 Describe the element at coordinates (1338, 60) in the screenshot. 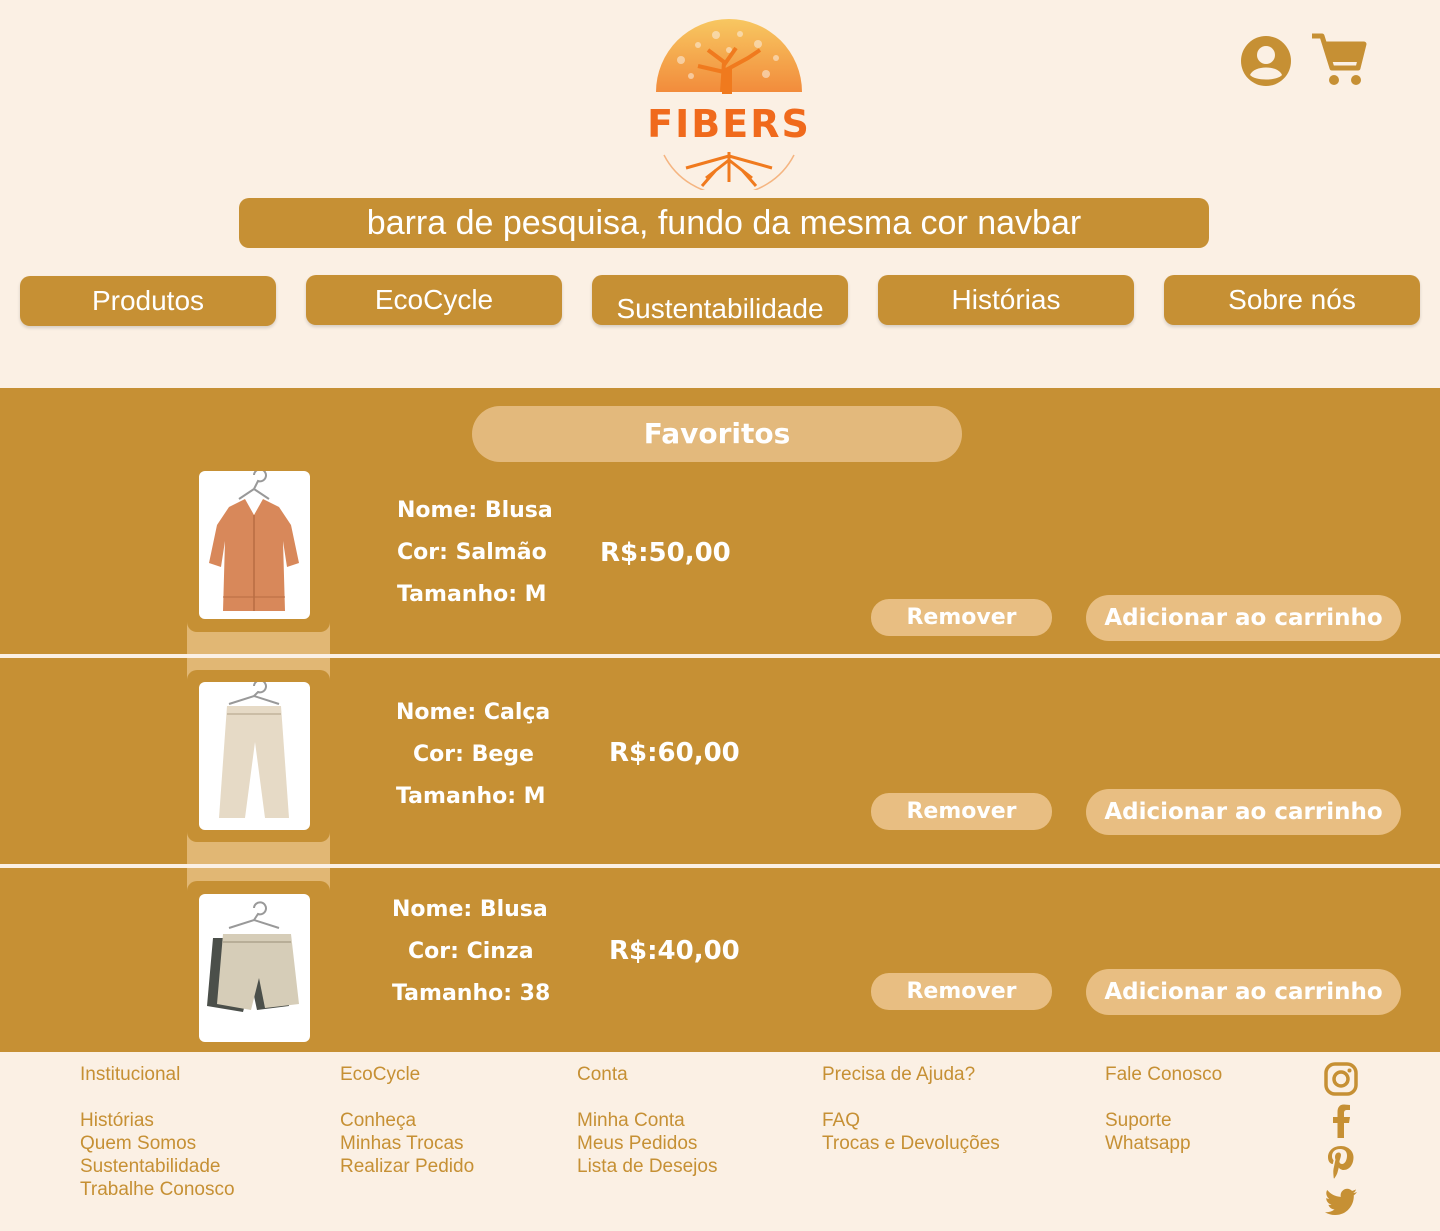

I see `shopping-cart-icon` at that location.